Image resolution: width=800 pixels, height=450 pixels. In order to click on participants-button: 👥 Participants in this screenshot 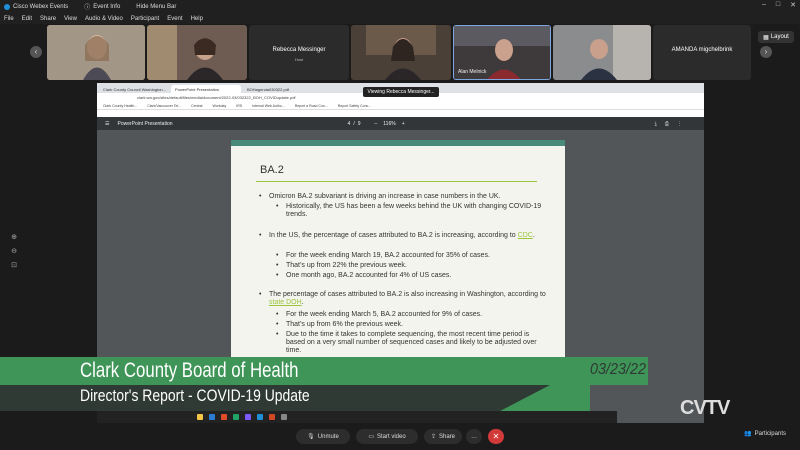, I will do `click(765, 434)`.